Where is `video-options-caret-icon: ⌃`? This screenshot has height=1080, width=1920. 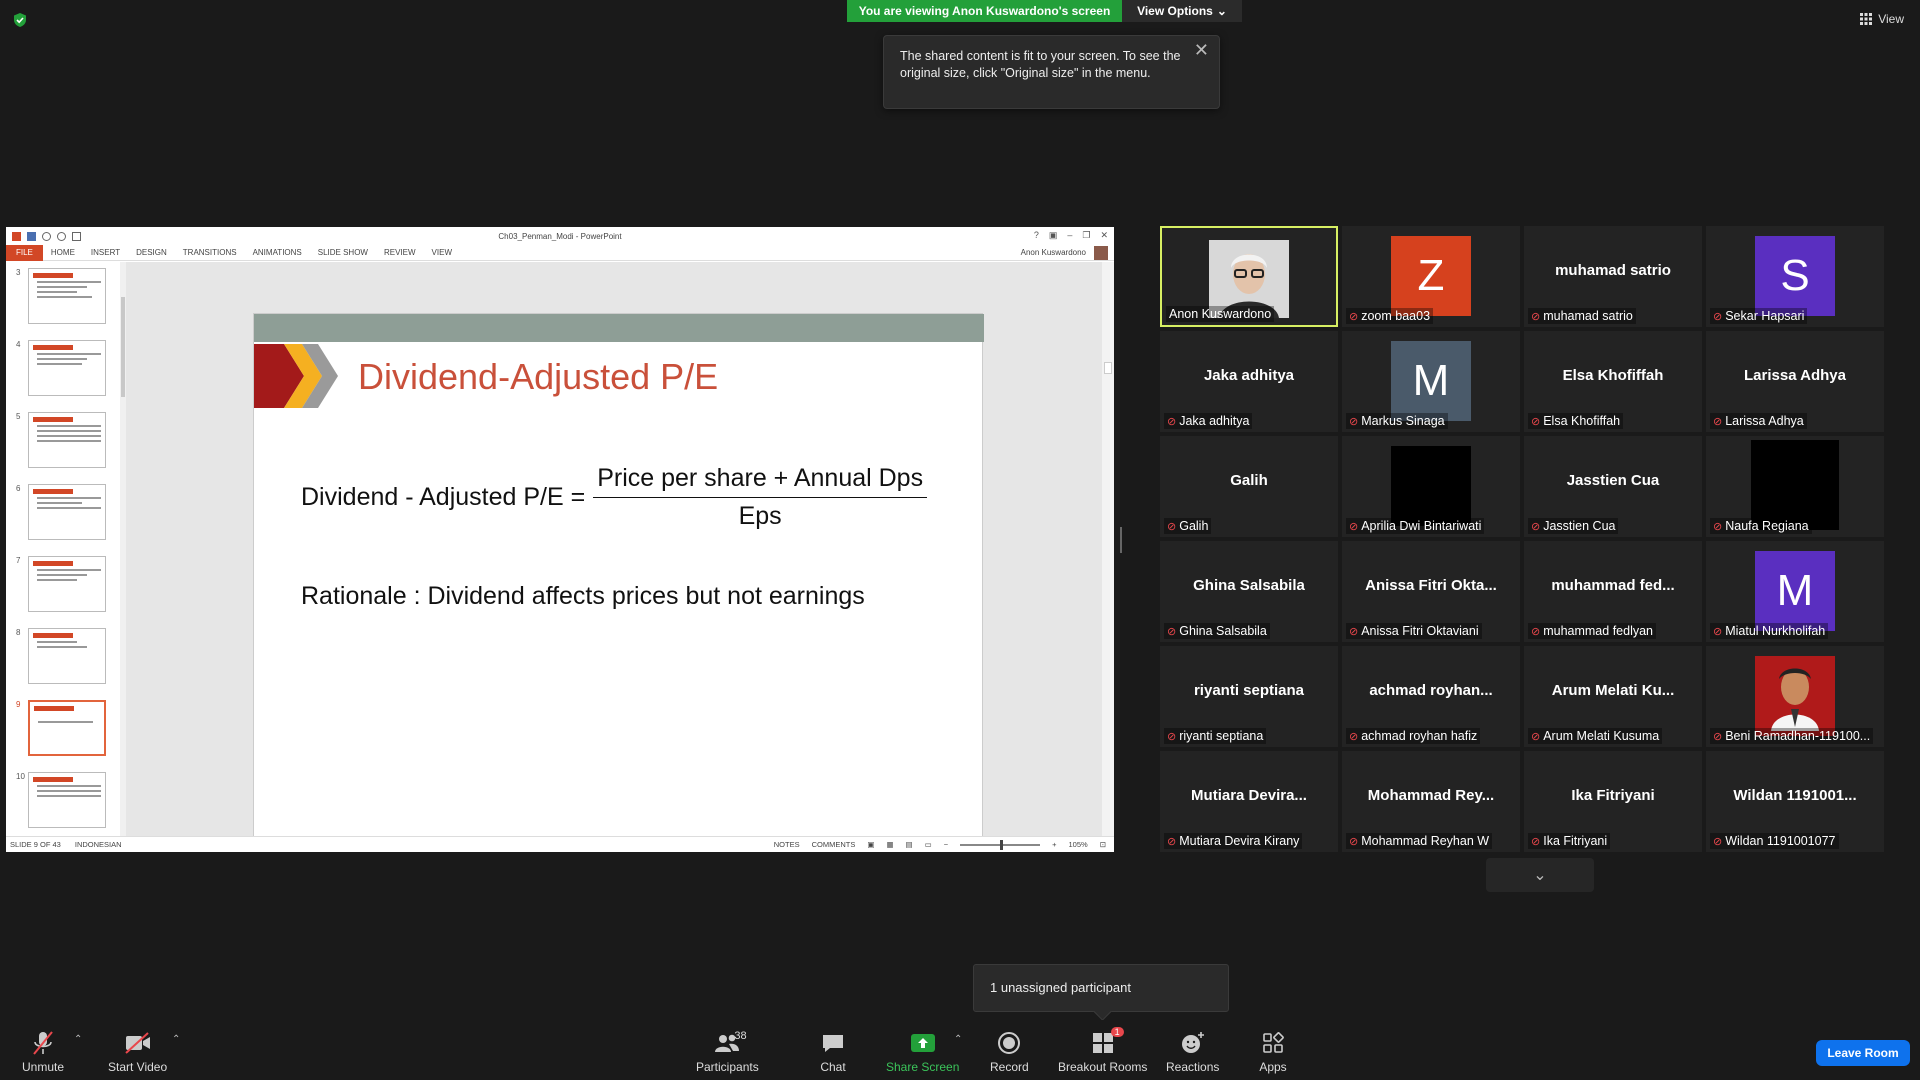
video-options-caret-icon: ⌃ is located at coordinates (176, 1039).